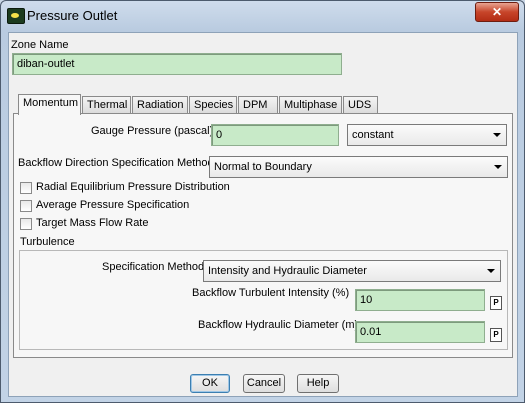 This screenshot has width=525, height=403. I want to click on zone-name-label: Zone Name, so click(40, 45).